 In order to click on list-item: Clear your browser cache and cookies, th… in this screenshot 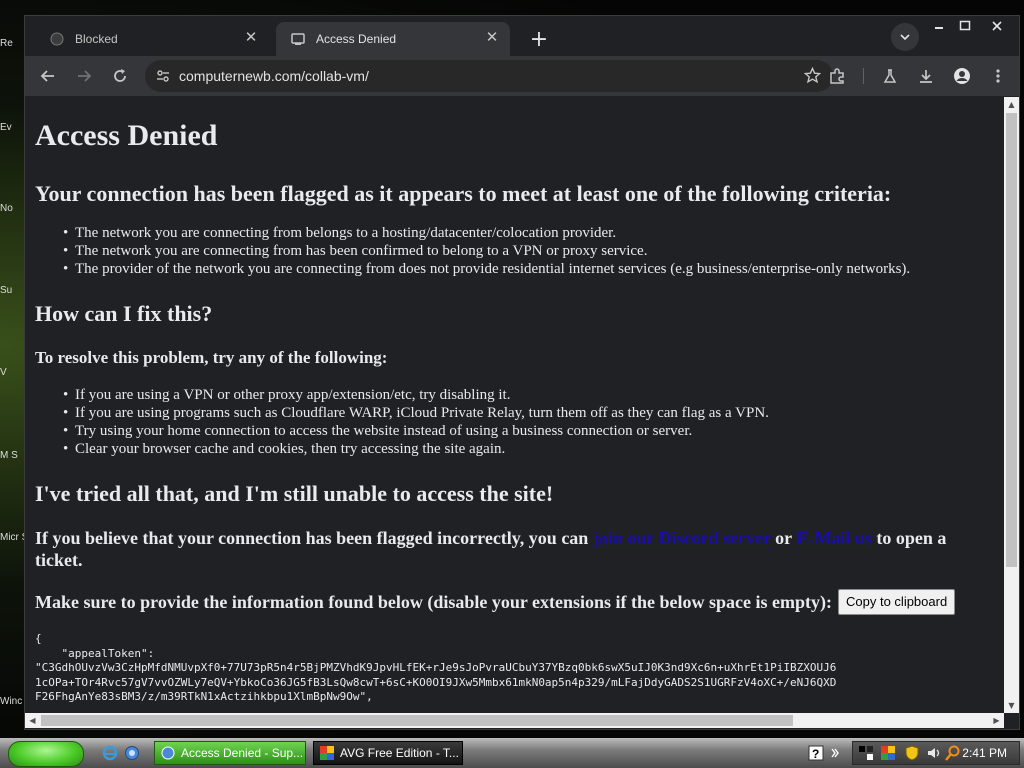, I will do `click(416, 450)`.